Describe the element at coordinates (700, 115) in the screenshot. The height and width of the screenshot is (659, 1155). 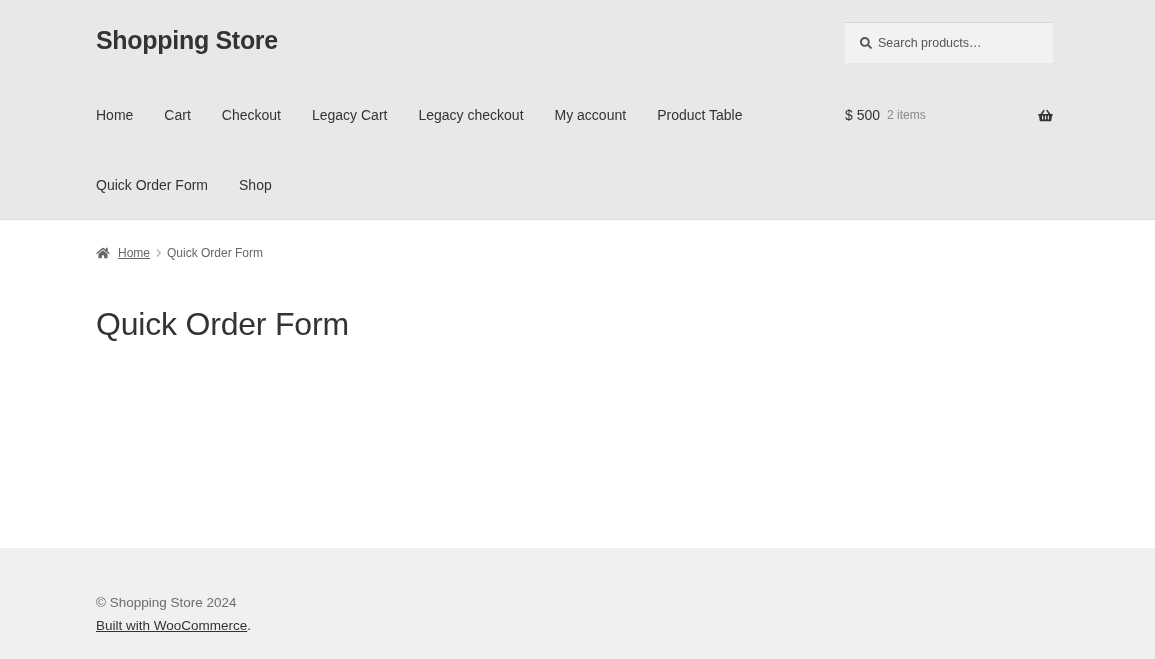
I see `nav-link: Product Table` at that location.